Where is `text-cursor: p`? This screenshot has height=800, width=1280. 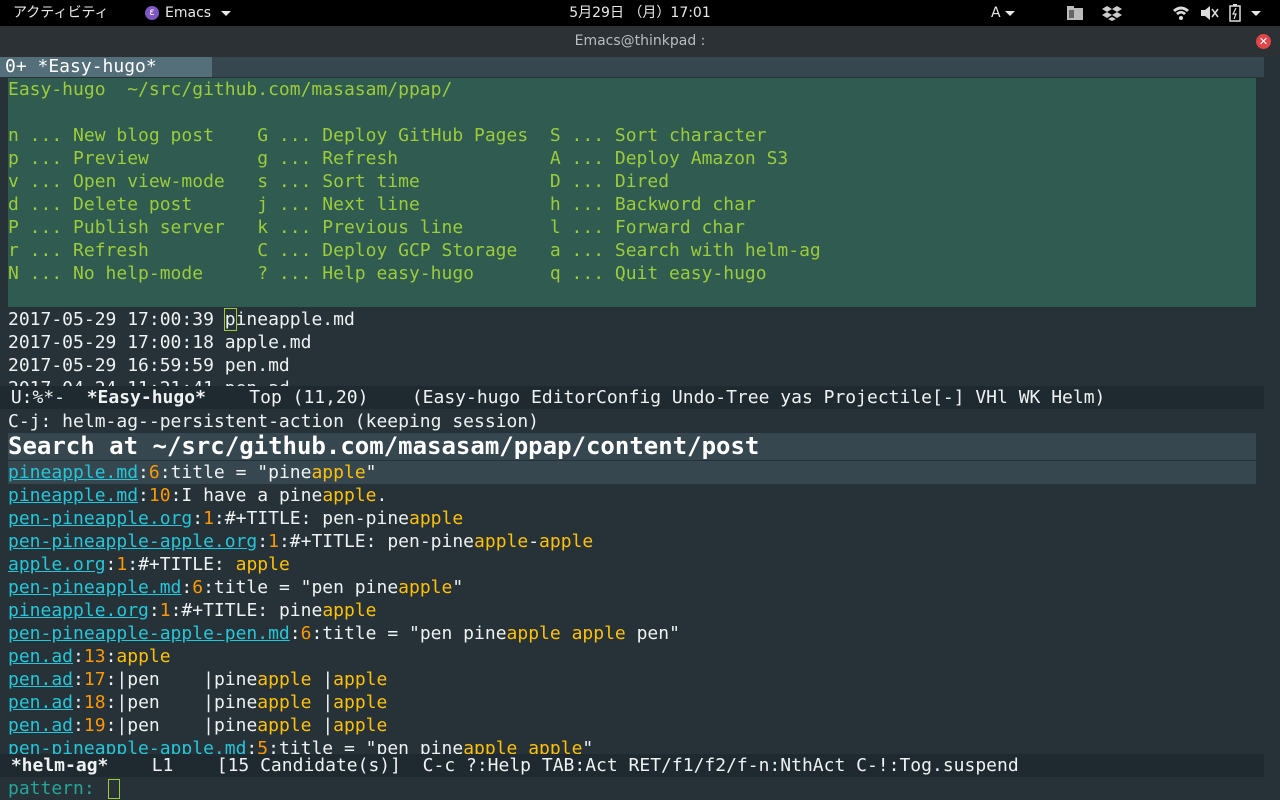
text-cursor: p is located at coordinates (230, 319).